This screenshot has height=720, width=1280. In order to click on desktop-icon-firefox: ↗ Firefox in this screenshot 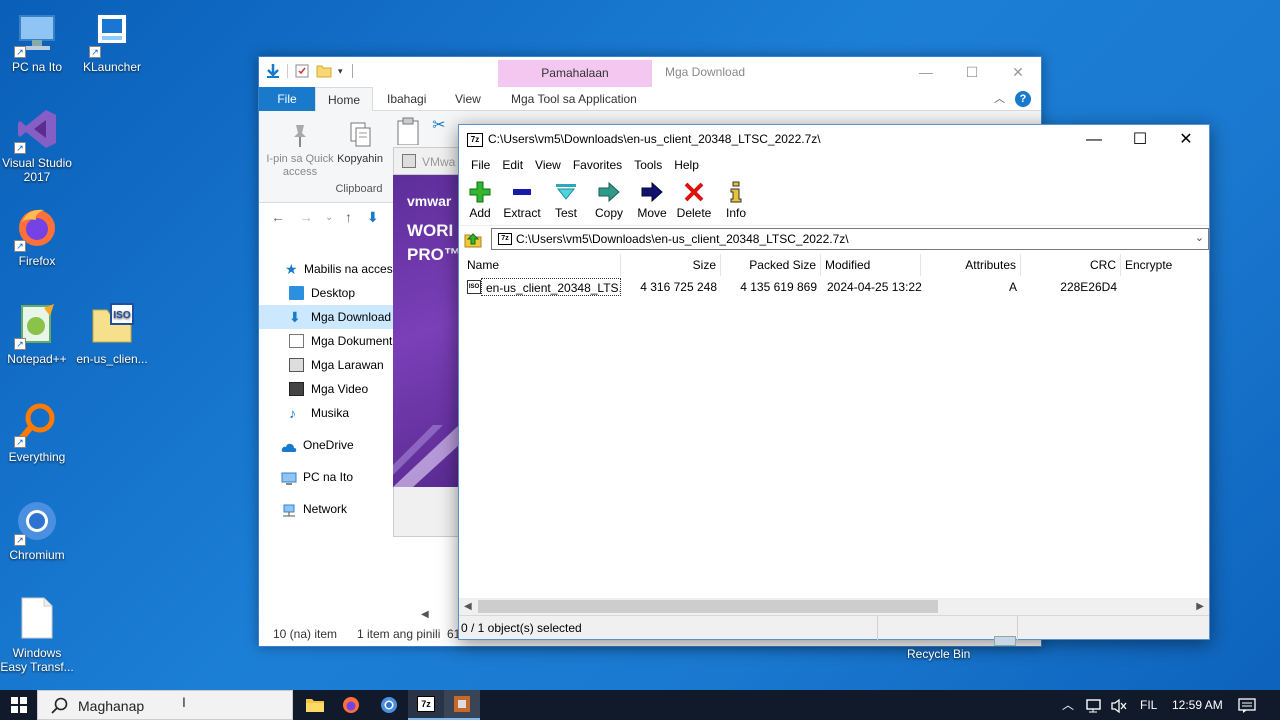, I will do `click(38, 236)`.